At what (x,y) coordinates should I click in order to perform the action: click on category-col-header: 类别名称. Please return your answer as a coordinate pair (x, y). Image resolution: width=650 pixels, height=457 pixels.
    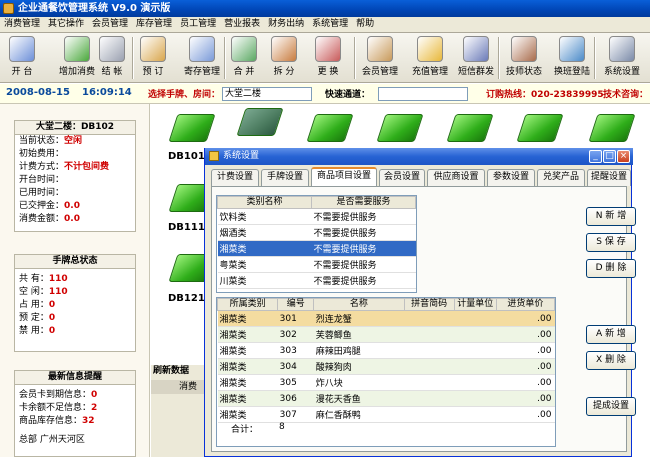
    Looking at the image, I should click on (264, 202).